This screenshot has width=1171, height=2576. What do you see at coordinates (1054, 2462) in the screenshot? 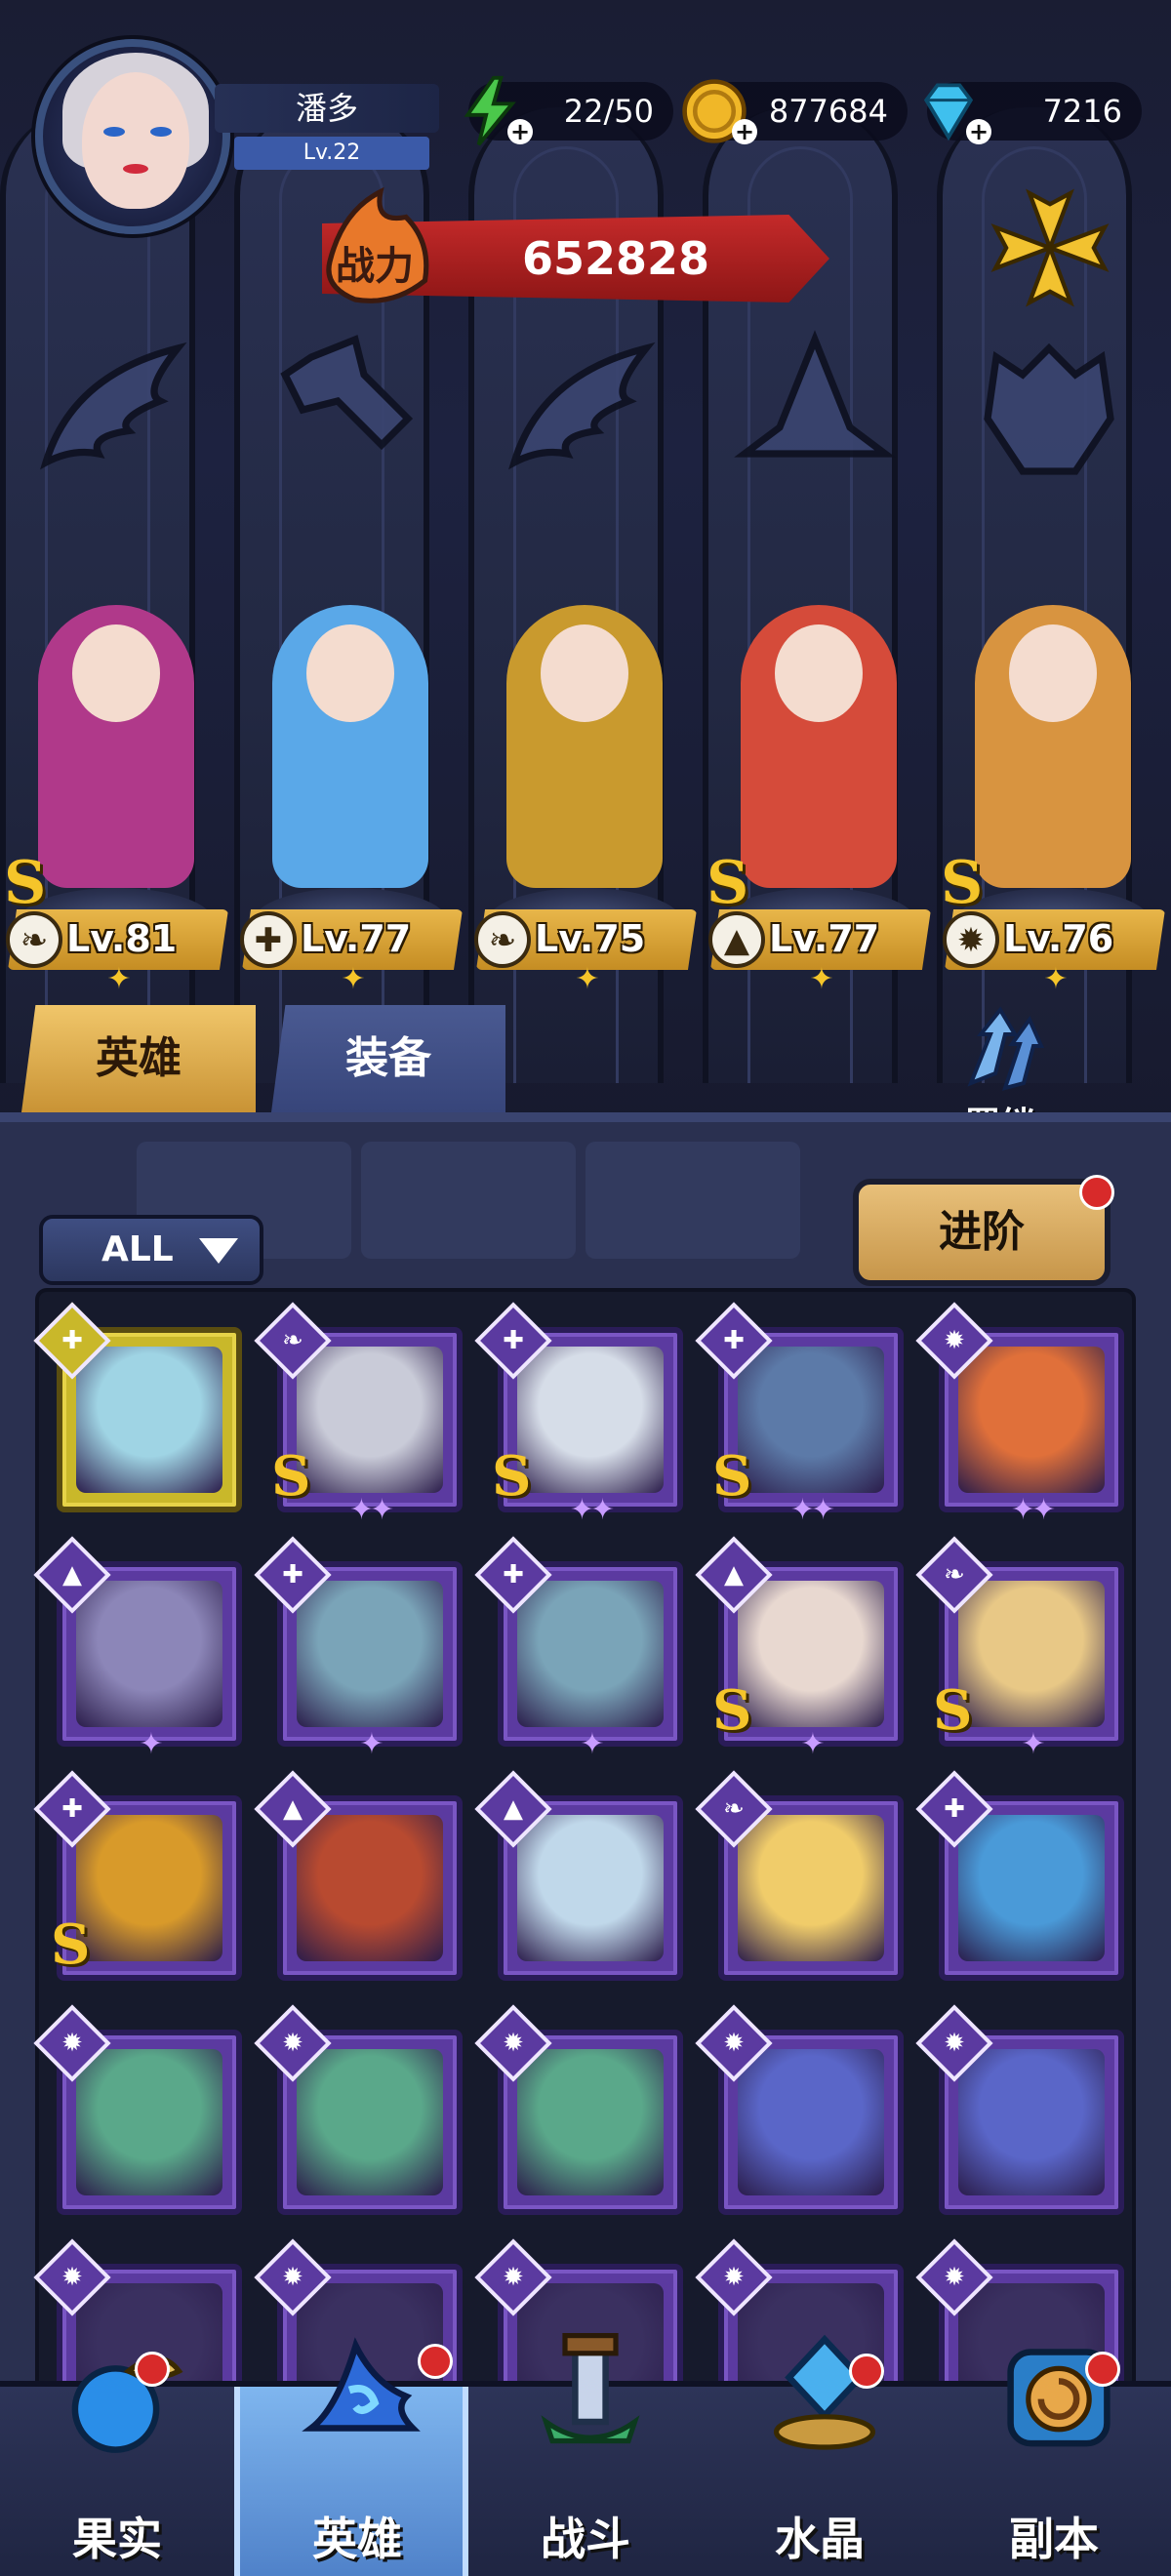
I see `nav-item-dungeon: 副本` at bounding box center [1054, 2462].